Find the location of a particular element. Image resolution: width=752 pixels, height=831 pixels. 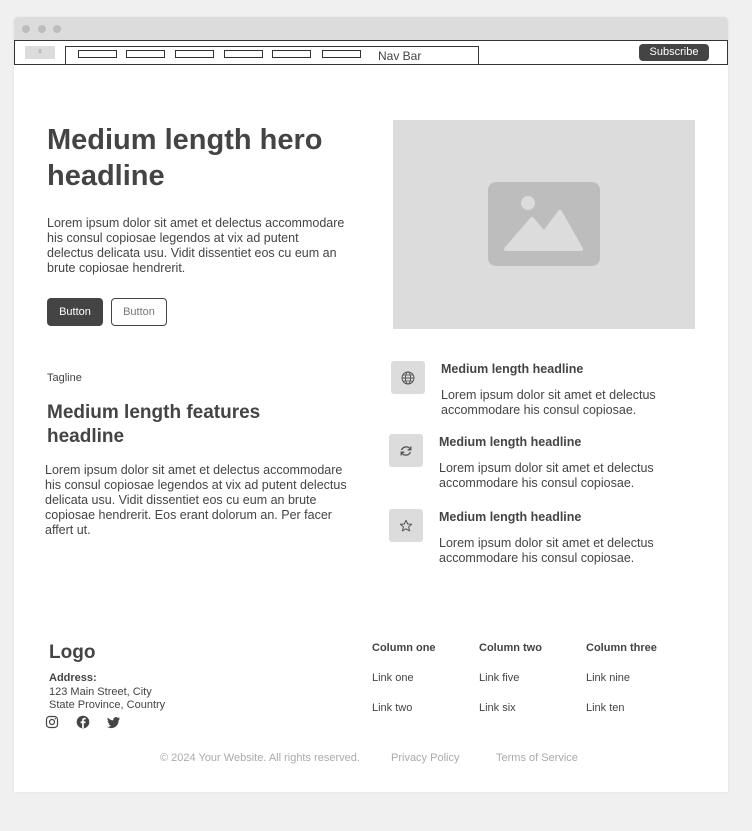

window-minimize-dot is located at coordinates (42, 29).